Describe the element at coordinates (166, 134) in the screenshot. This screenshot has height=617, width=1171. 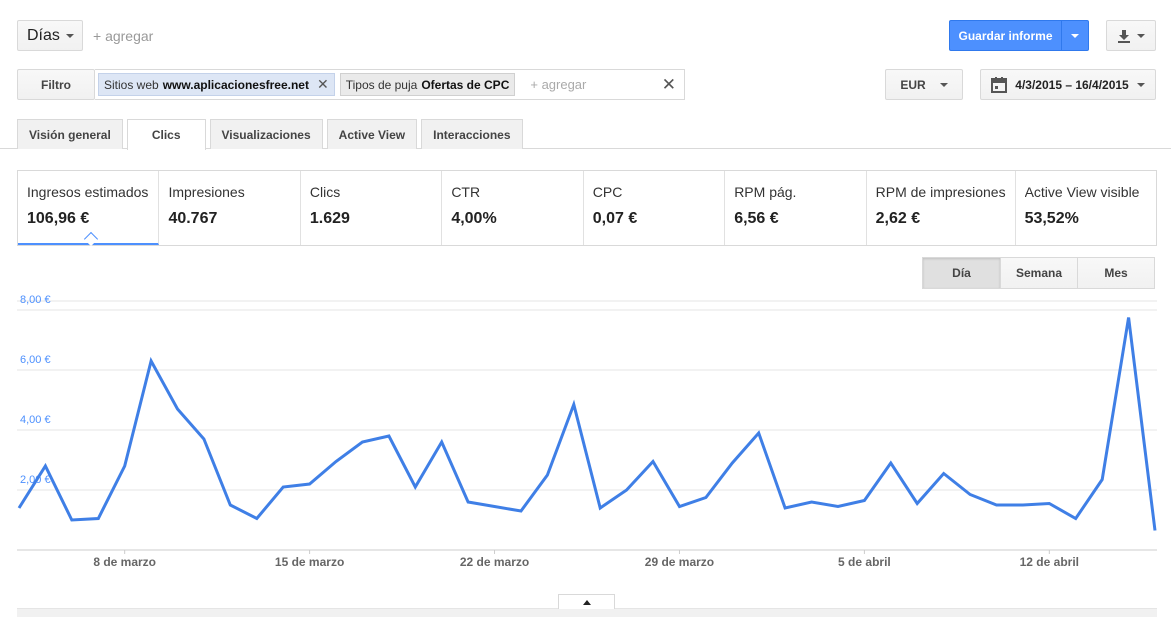
I see `tab-clicks: Clics` at that location.